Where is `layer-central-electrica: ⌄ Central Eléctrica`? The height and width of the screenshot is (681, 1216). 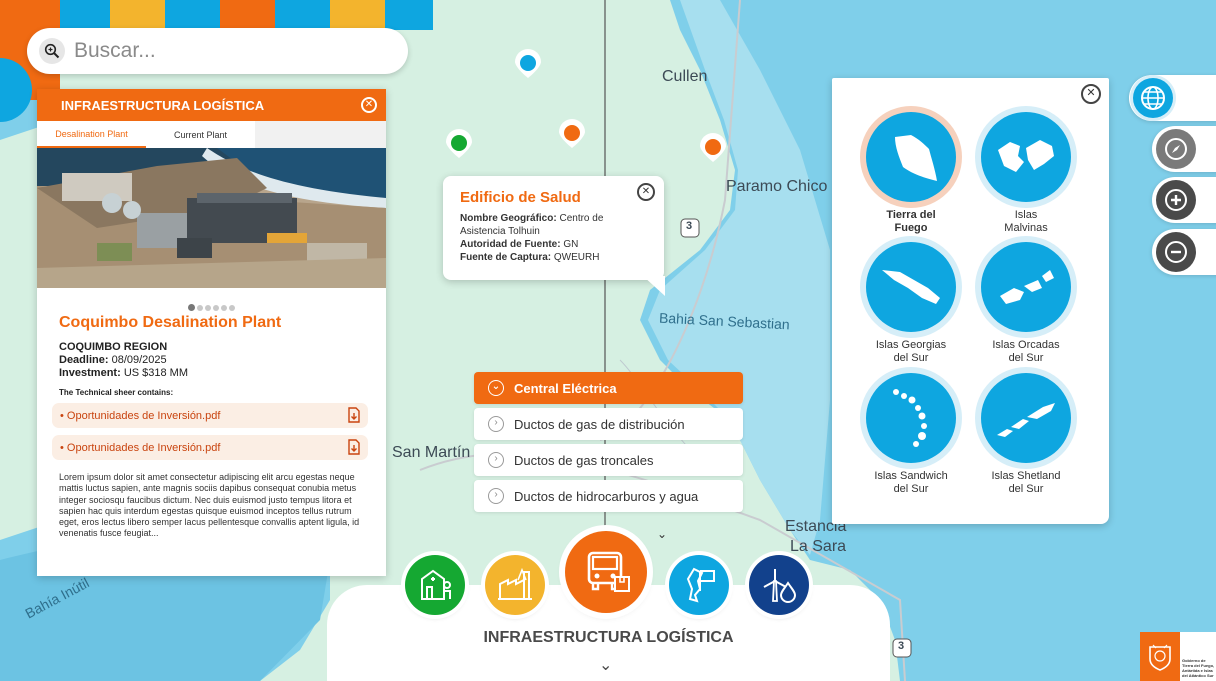 layer-central-electrica: ⌄ Central Eléctrica is located at coordinates (608, 388).